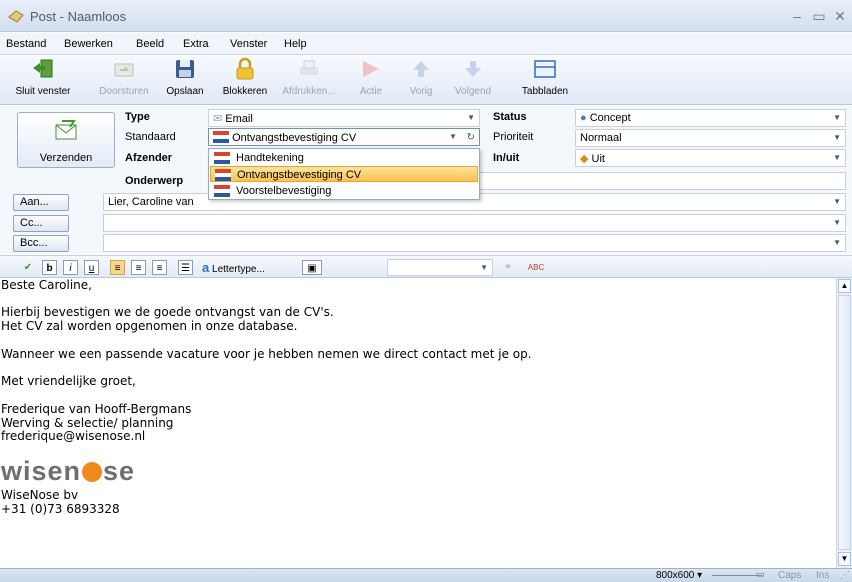  I want to click on send-button: Verzenden, so click(66, 140).